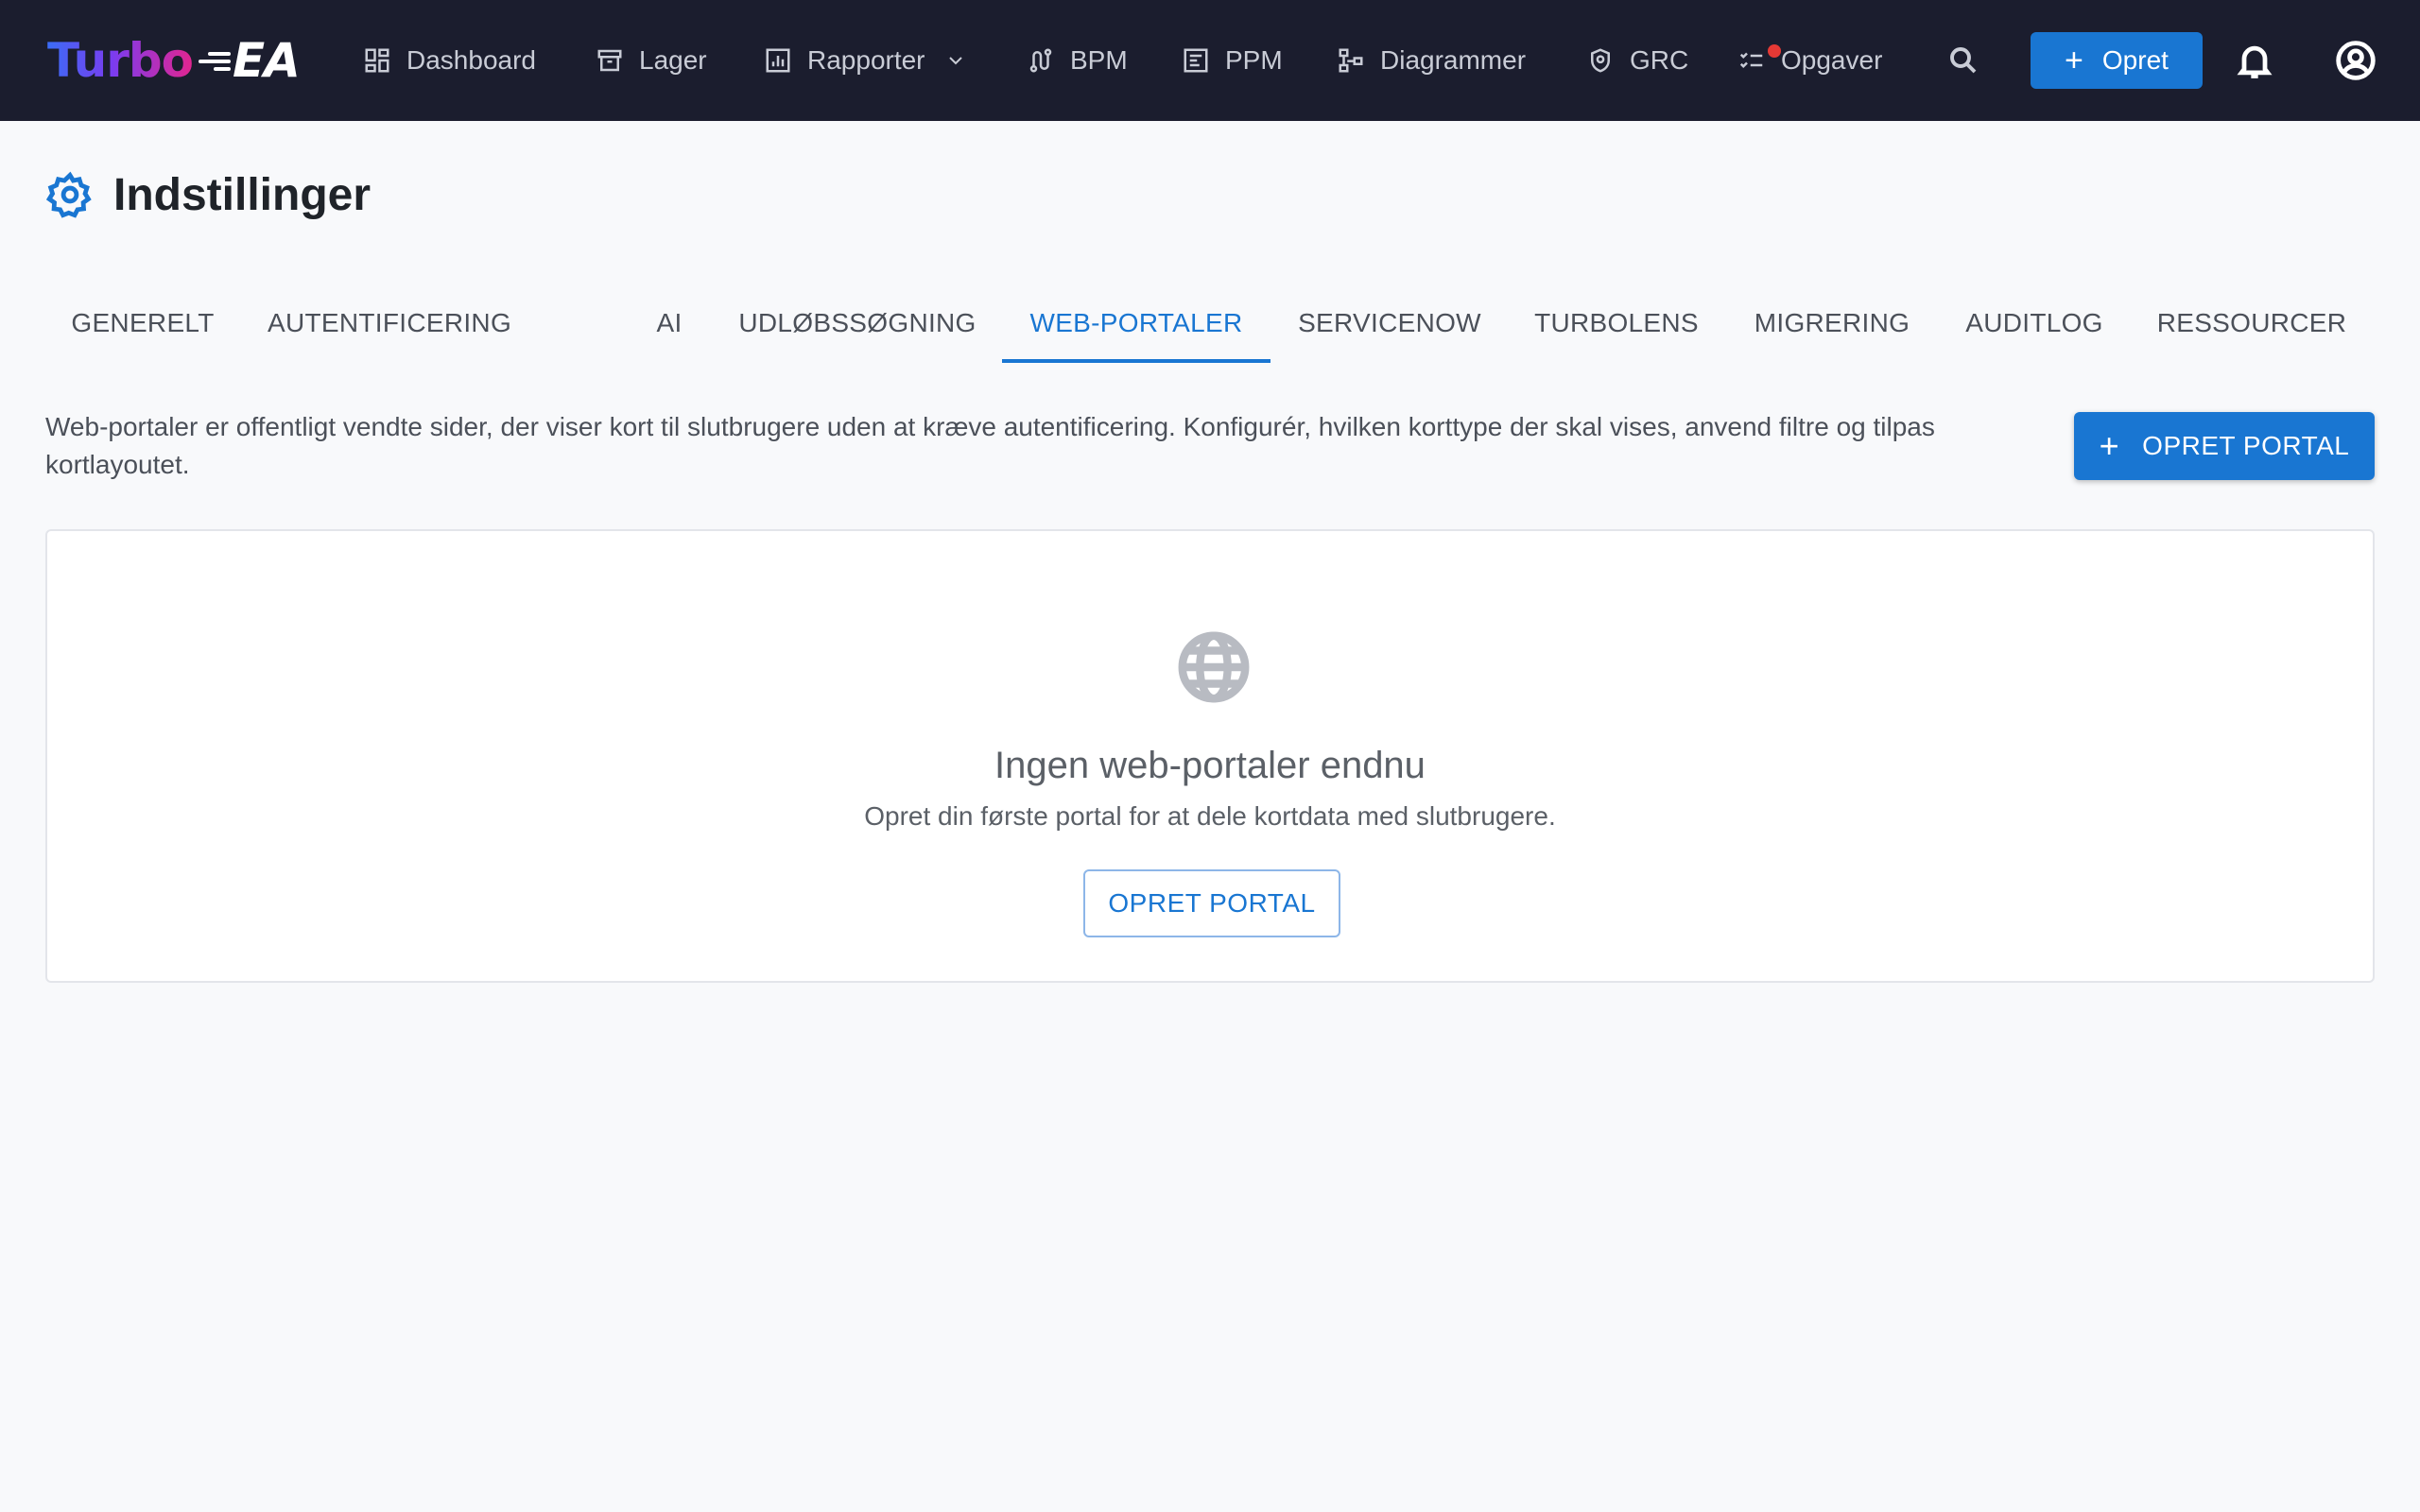 The height and width of the screenshot is (1512, 2420). What do you see at coordinates (1136, 361) in the screenshot?
I see `active-tab-indicator` at bounding box center [1136, 361].